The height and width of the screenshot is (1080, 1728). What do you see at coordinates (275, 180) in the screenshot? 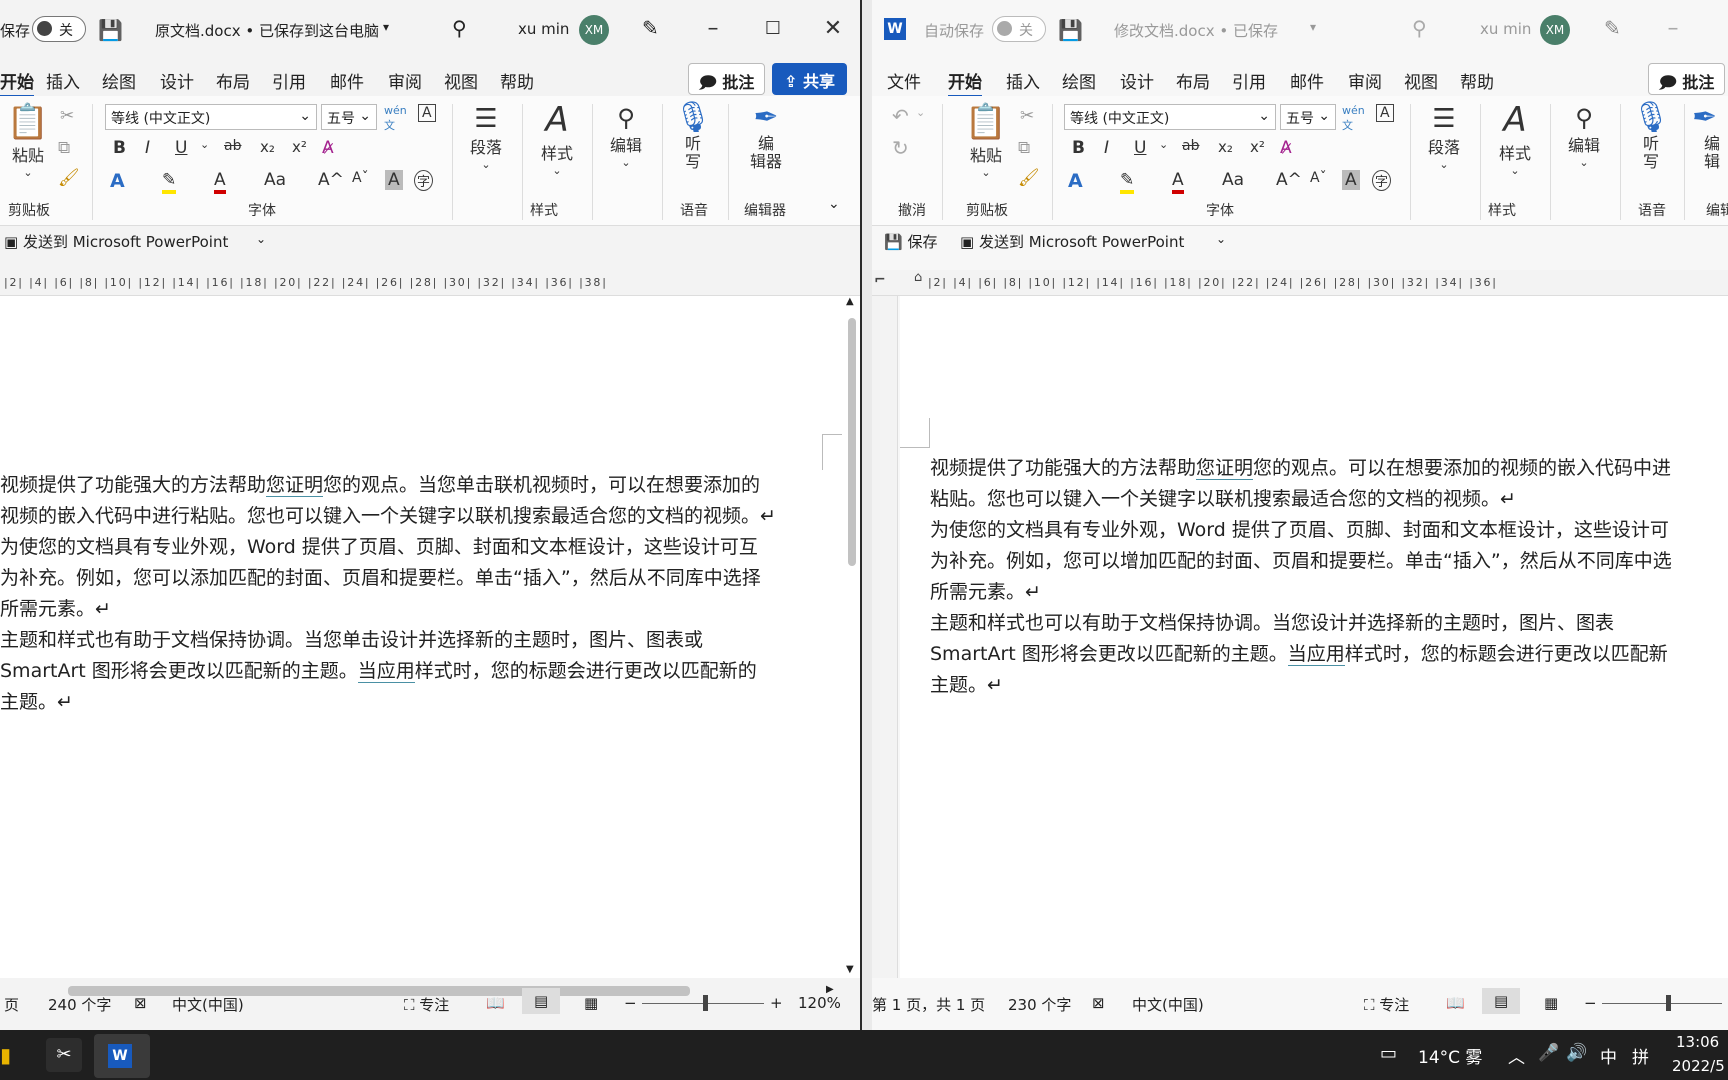
I see `change-case-icon: Aa` at bounding box center [275, 180].